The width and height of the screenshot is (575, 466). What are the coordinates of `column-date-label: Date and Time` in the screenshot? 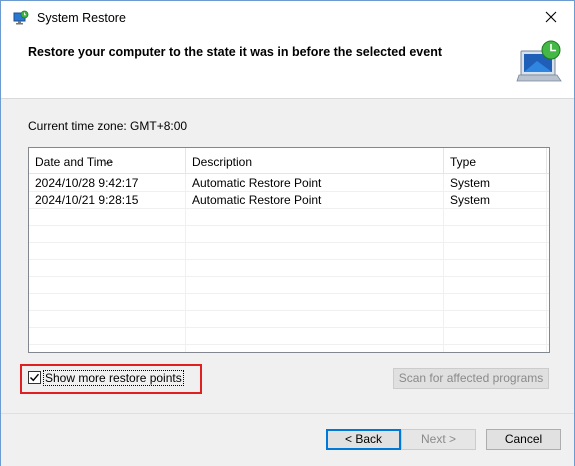 It's located at (74, 162).